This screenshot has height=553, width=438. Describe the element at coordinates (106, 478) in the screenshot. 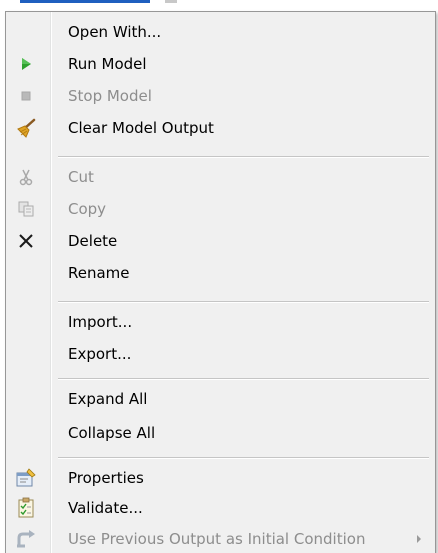

I see `menu-item-label: Properties` at that location.